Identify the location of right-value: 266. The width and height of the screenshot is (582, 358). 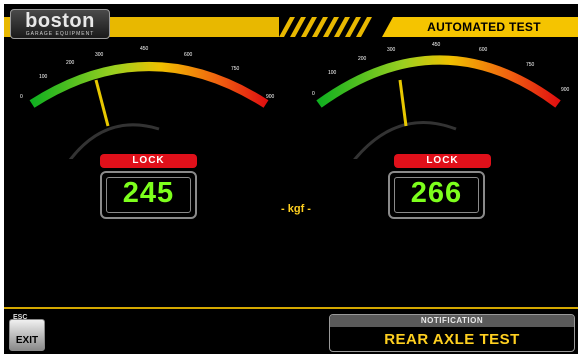
(436, 193).